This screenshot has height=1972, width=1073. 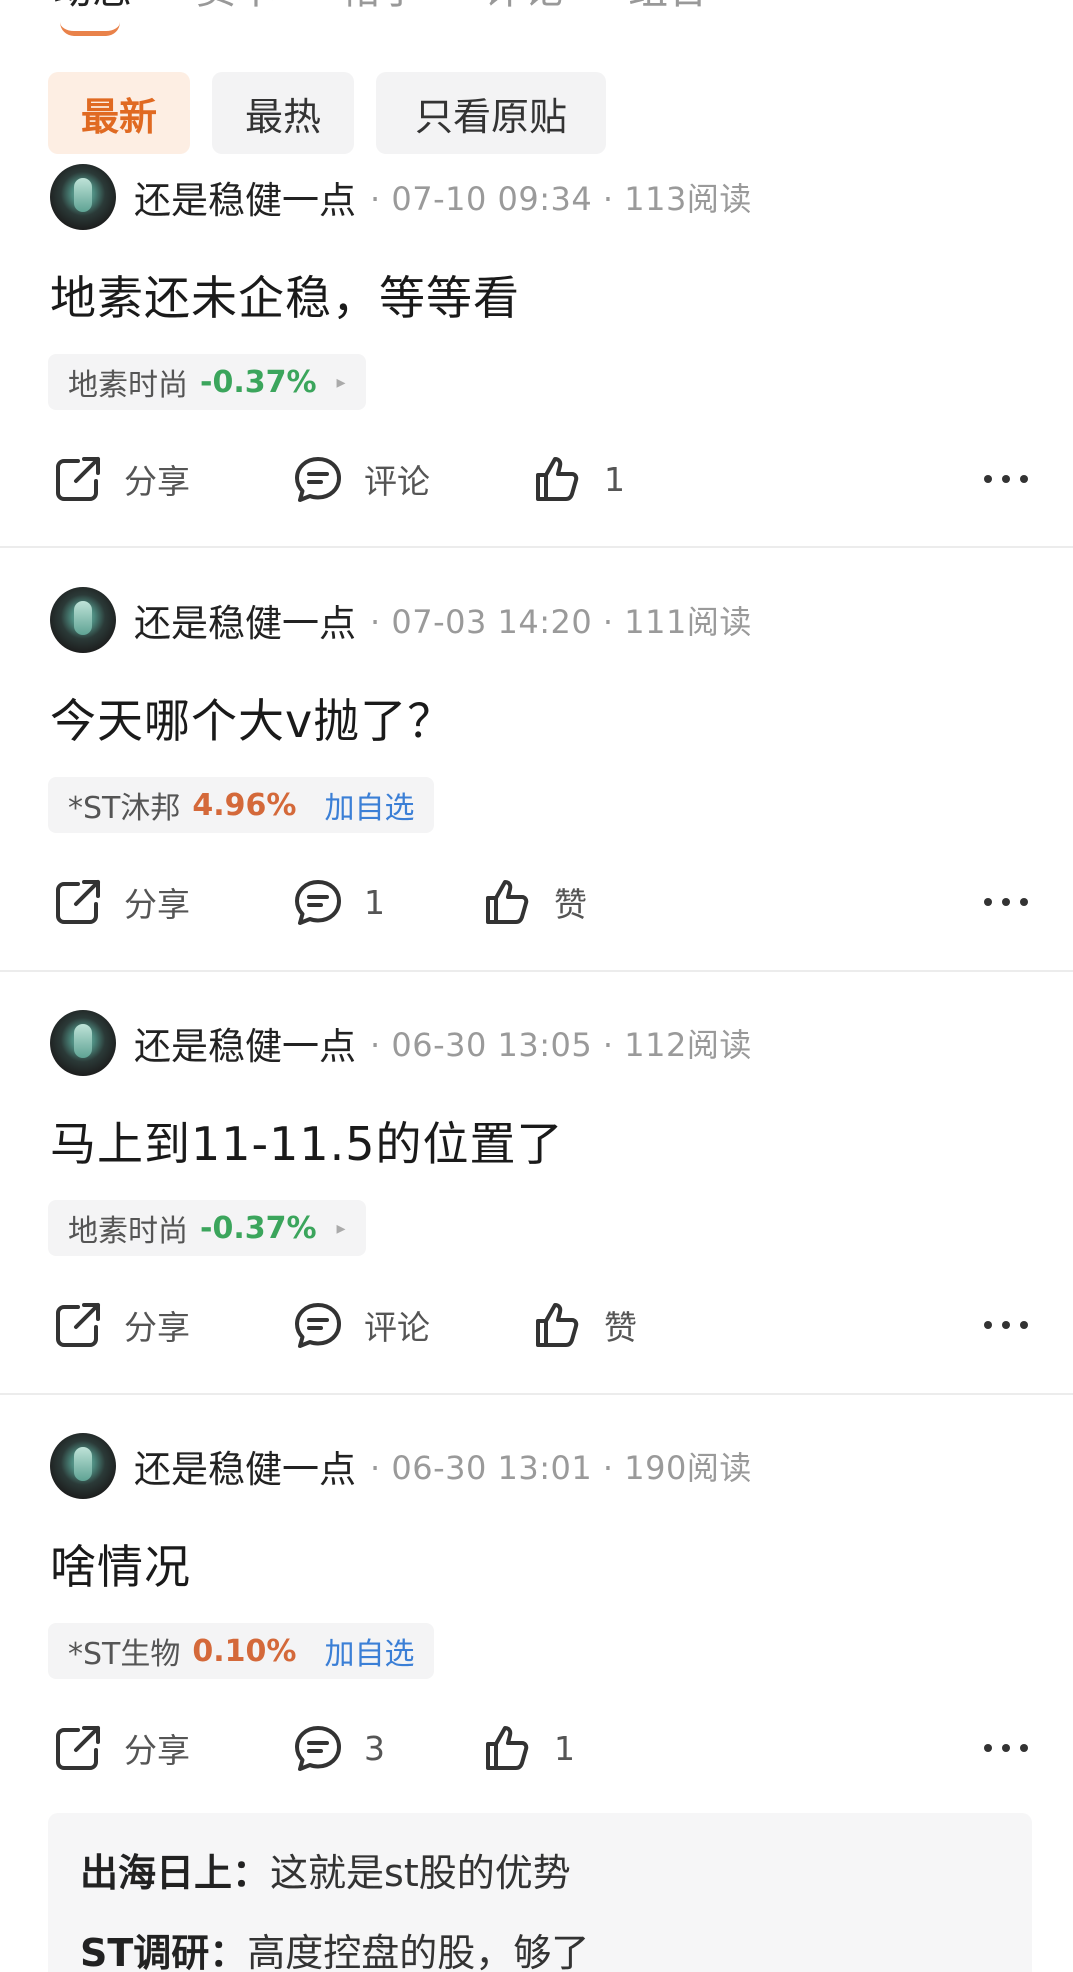 I want to click on post-header: 还是稳健一点 · 06-30 13:01 · 190阅读, so click(x=401, y=1466).